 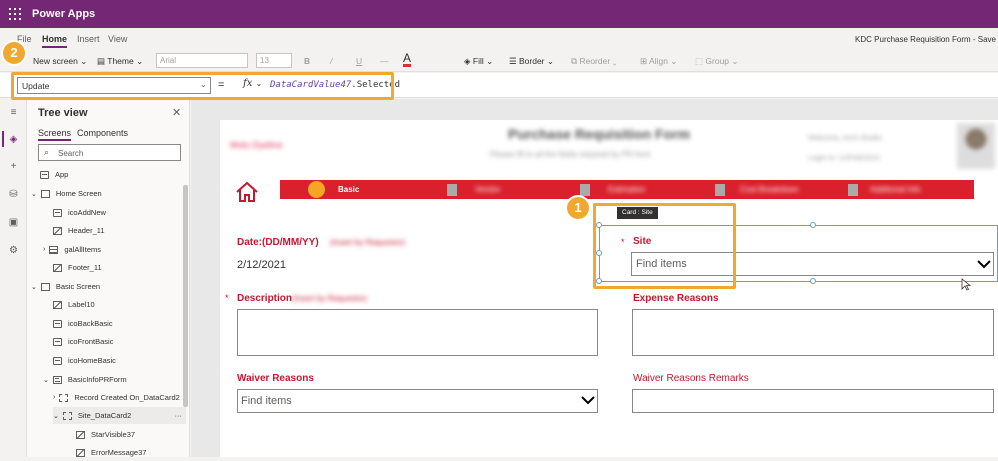 What do you see at coordinates (384, 61) in the screenshot?
I see `strikethrough-button: —` at bounding box center [384, 61].